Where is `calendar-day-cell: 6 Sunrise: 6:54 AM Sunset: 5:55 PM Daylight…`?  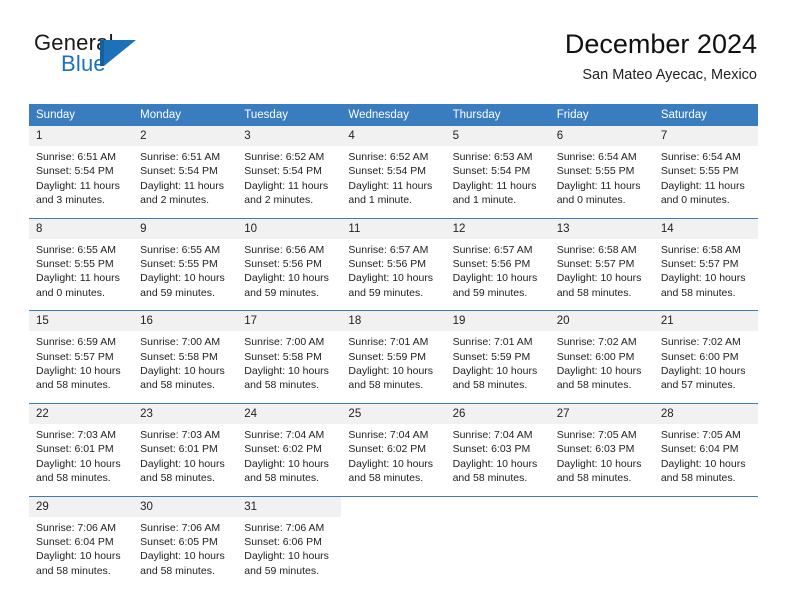
calendar-day-cell: 6 Sunrise: 6:54 AM Sunset: 5:55 PM Daylight… is located at coordinates (601, 172).